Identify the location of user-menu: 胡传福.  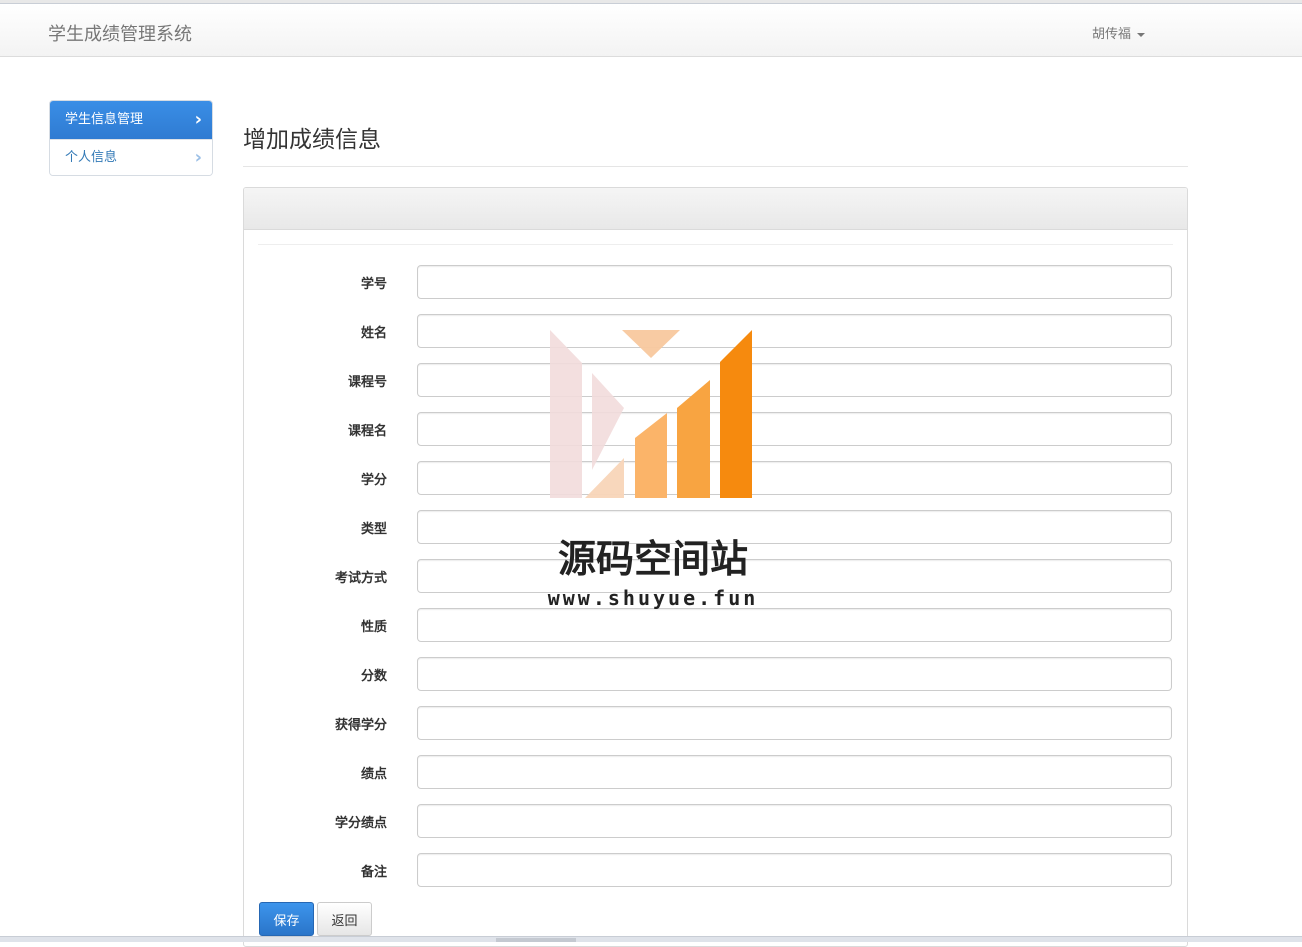
(1119, 32).